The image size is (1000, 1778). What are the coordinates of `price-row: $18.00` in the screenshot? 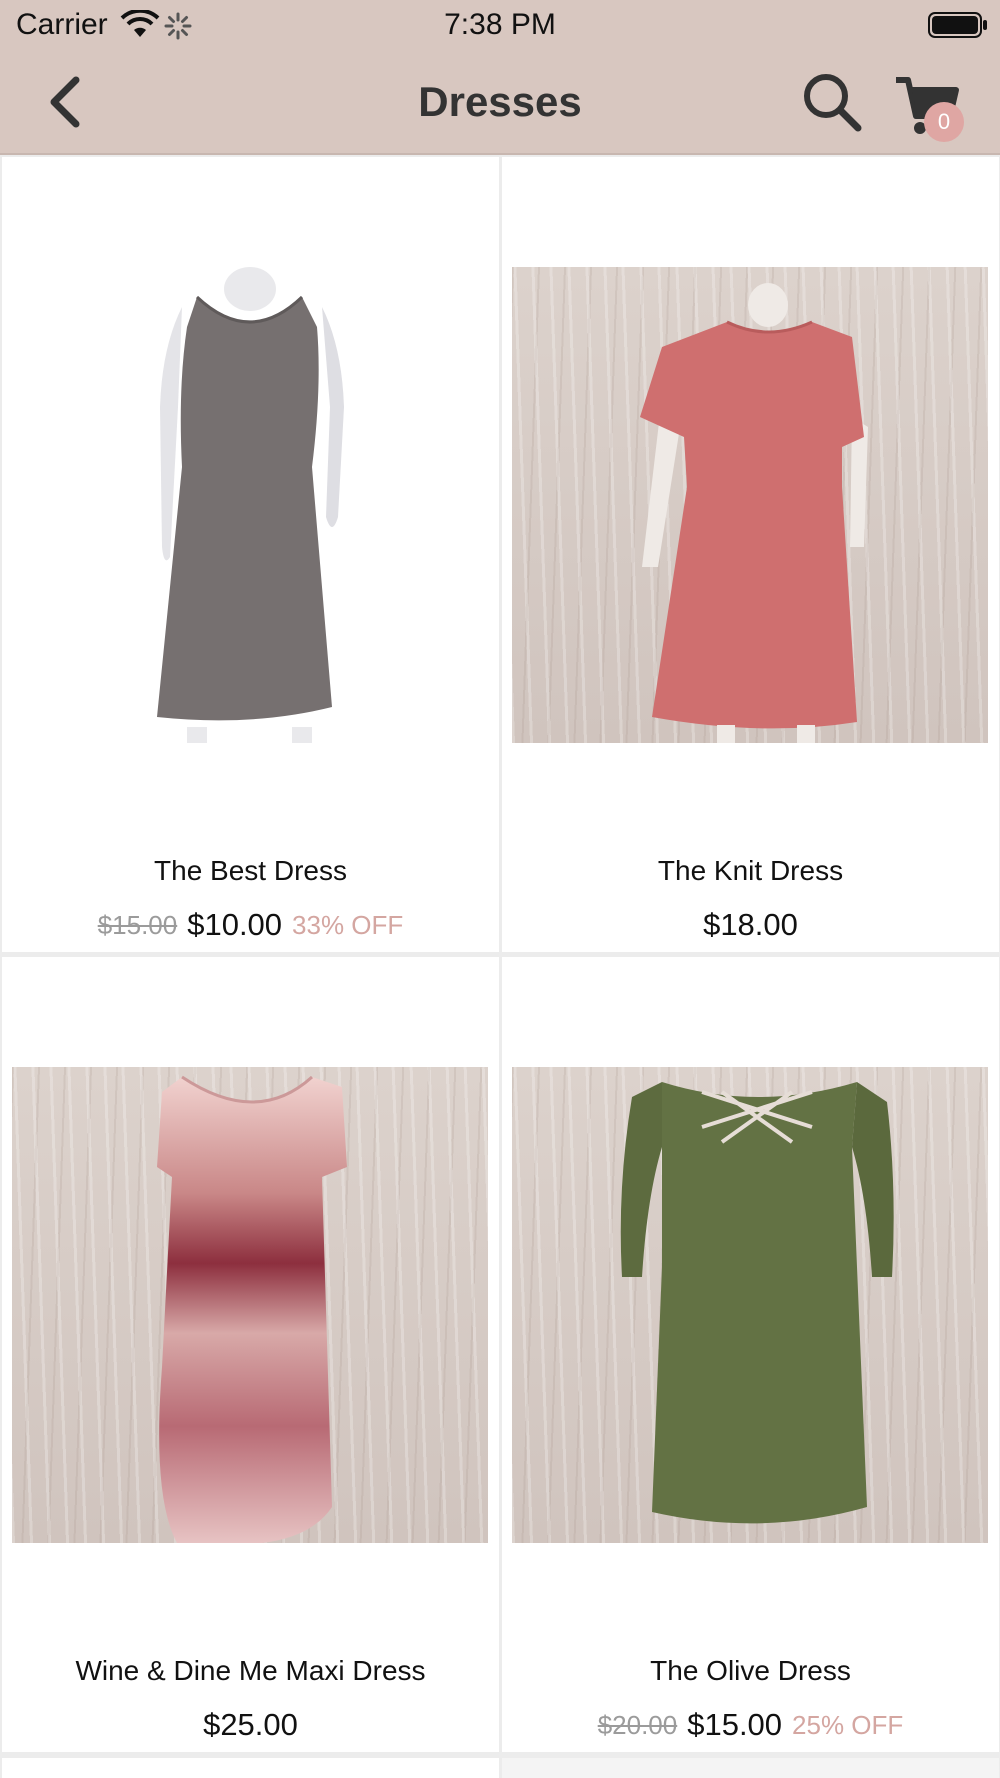 It's located at (750, 925).